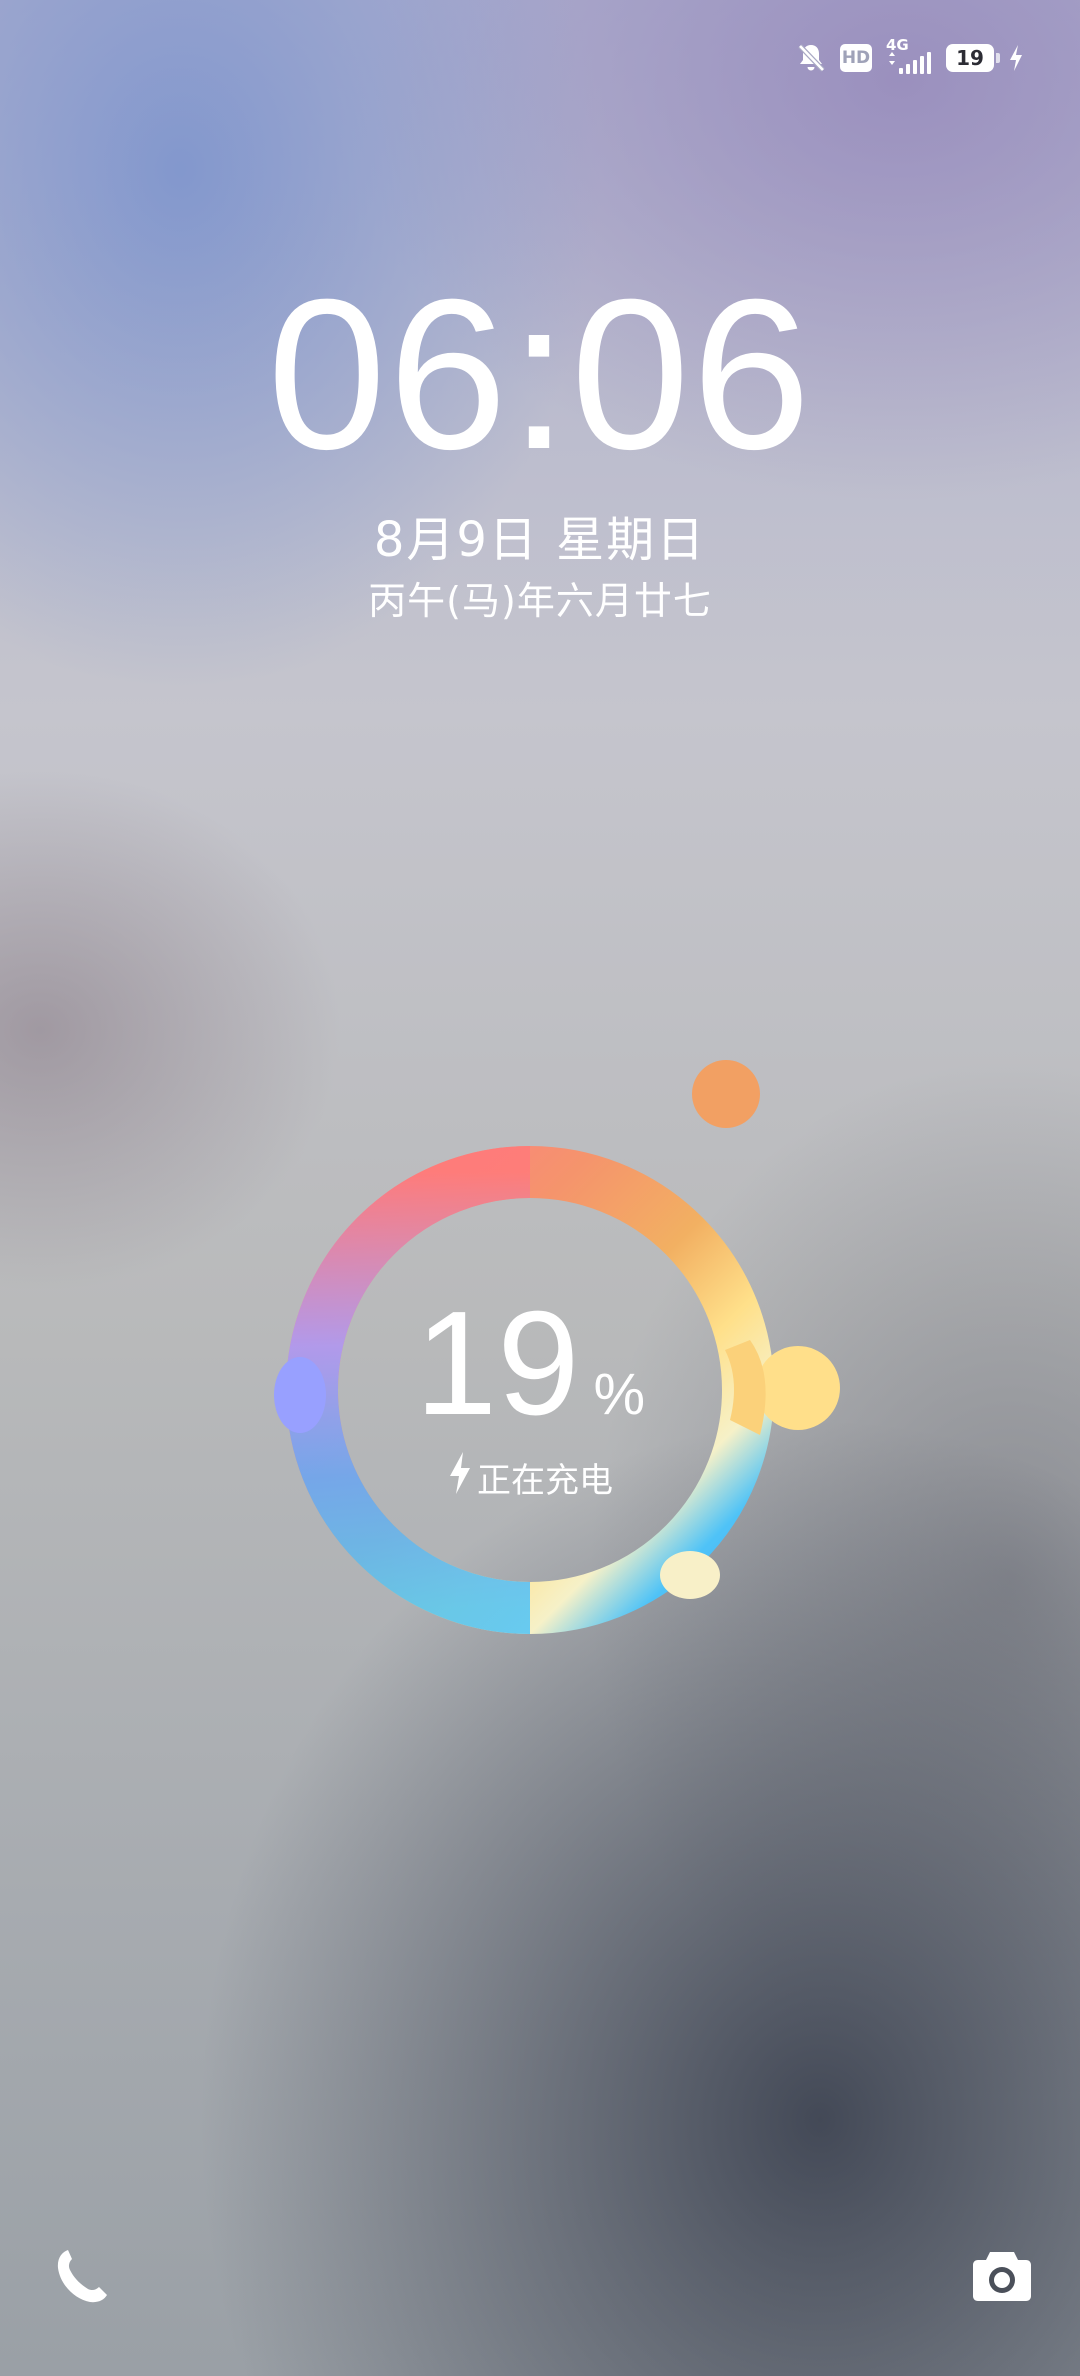  I want to click on signal-4g-icon: 4G, so click(909, 56).